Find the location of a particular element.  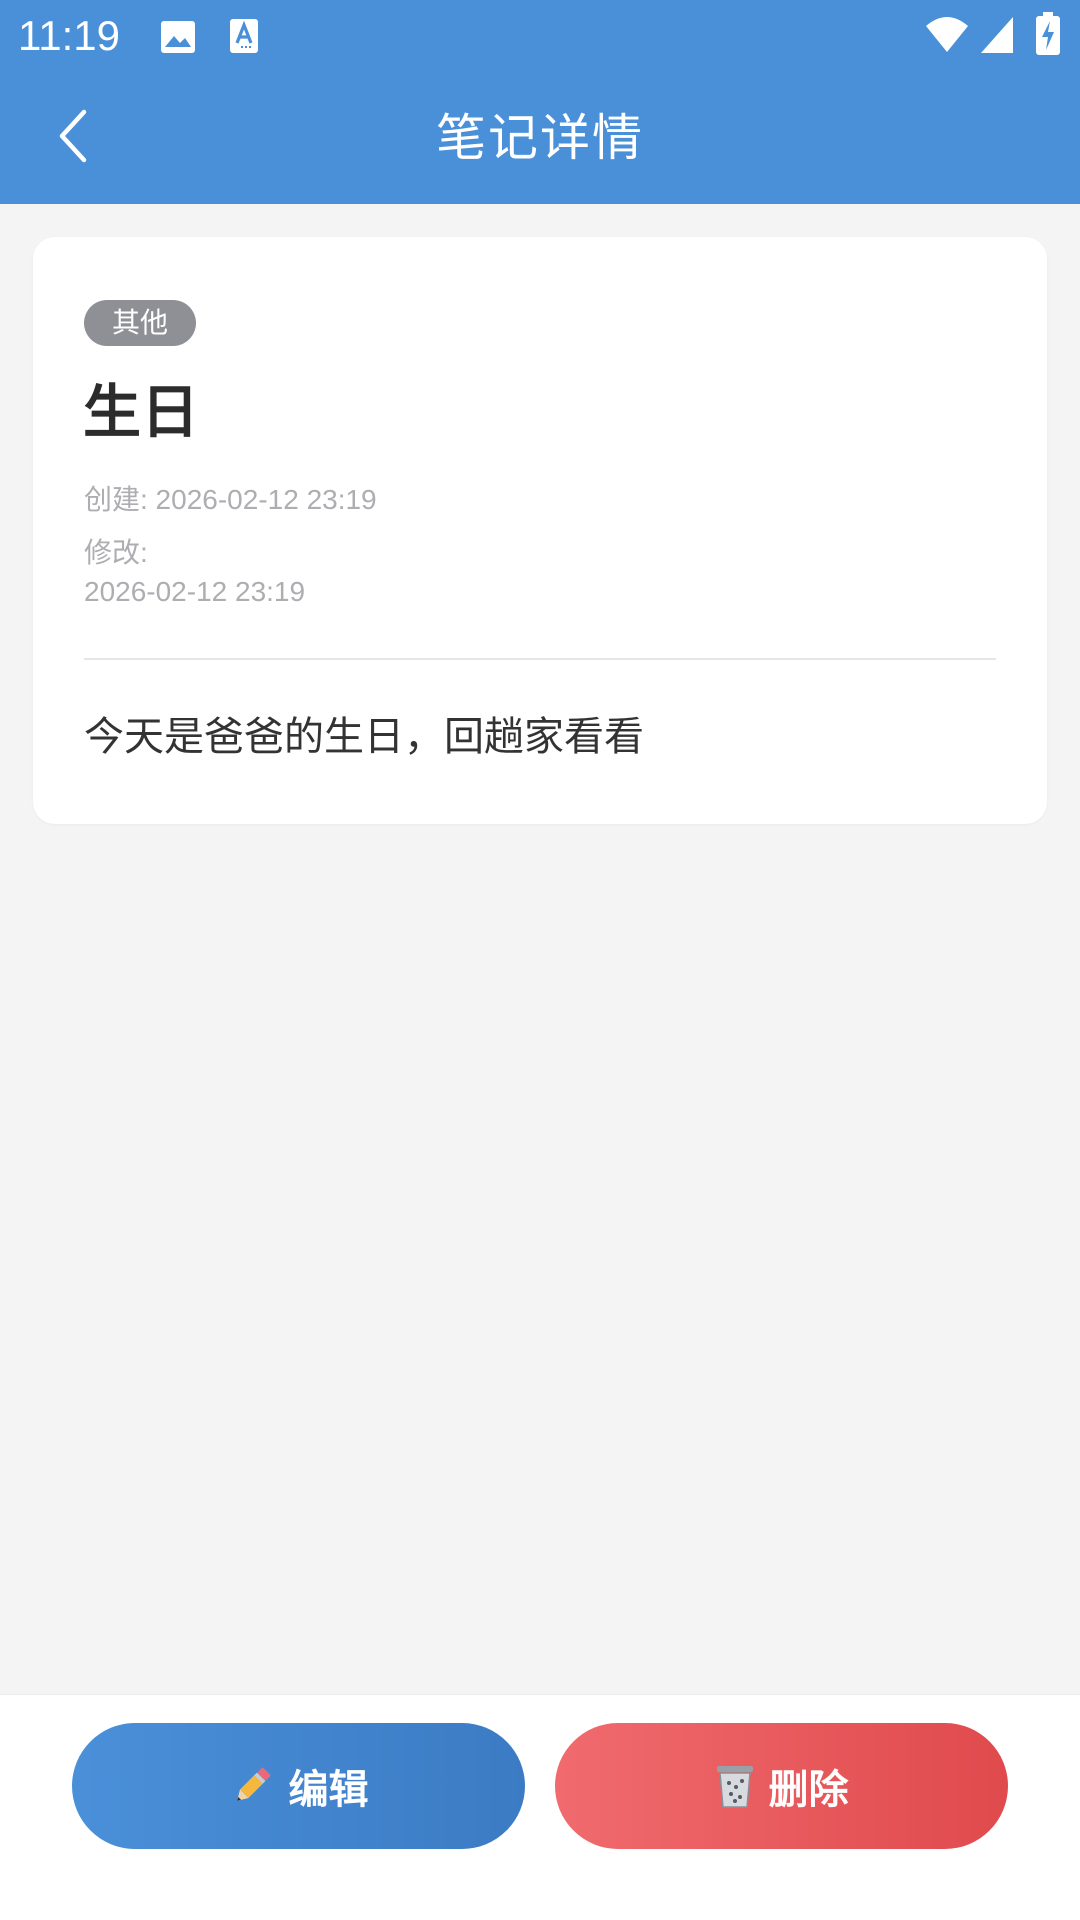

signal-icon is located at coordinates (997, 37).